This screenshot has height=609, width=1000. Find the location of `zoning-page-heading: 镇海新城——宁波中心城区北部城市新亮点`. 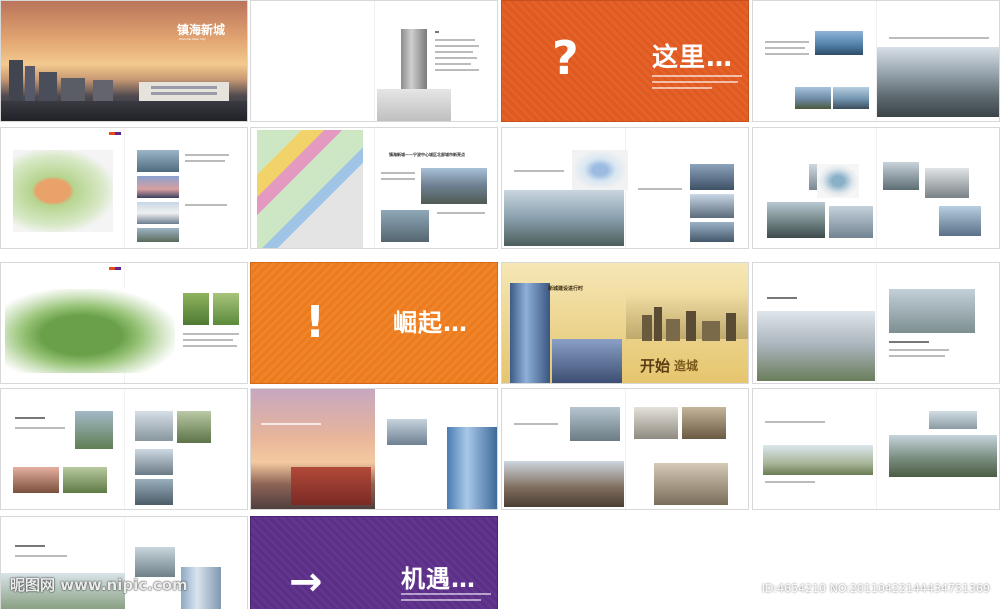

zoning-page-heading: 镇海新城——宁波中心城区北部城市新亮点 is located at coordinates (427, 154).